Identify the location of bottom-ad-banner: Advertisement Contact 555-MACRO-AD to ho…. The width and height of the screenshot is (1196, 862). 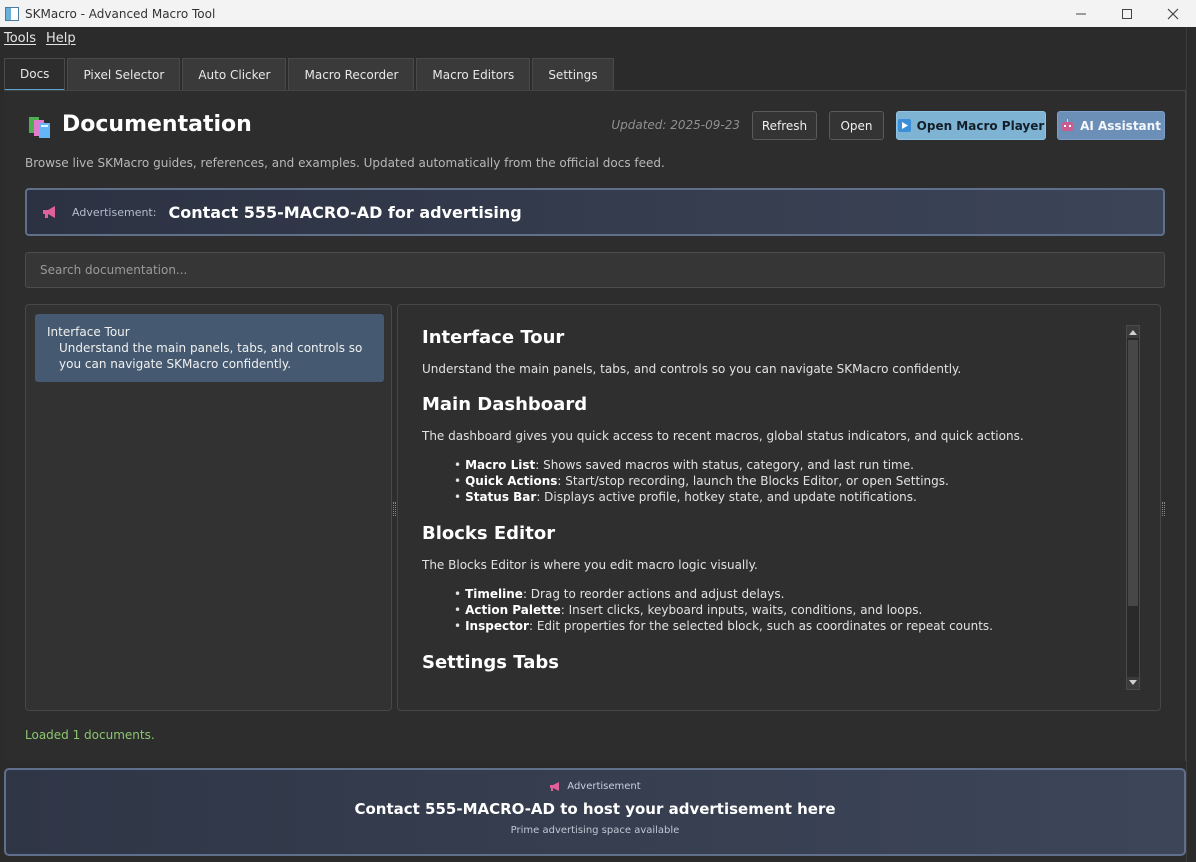
(595, 812).